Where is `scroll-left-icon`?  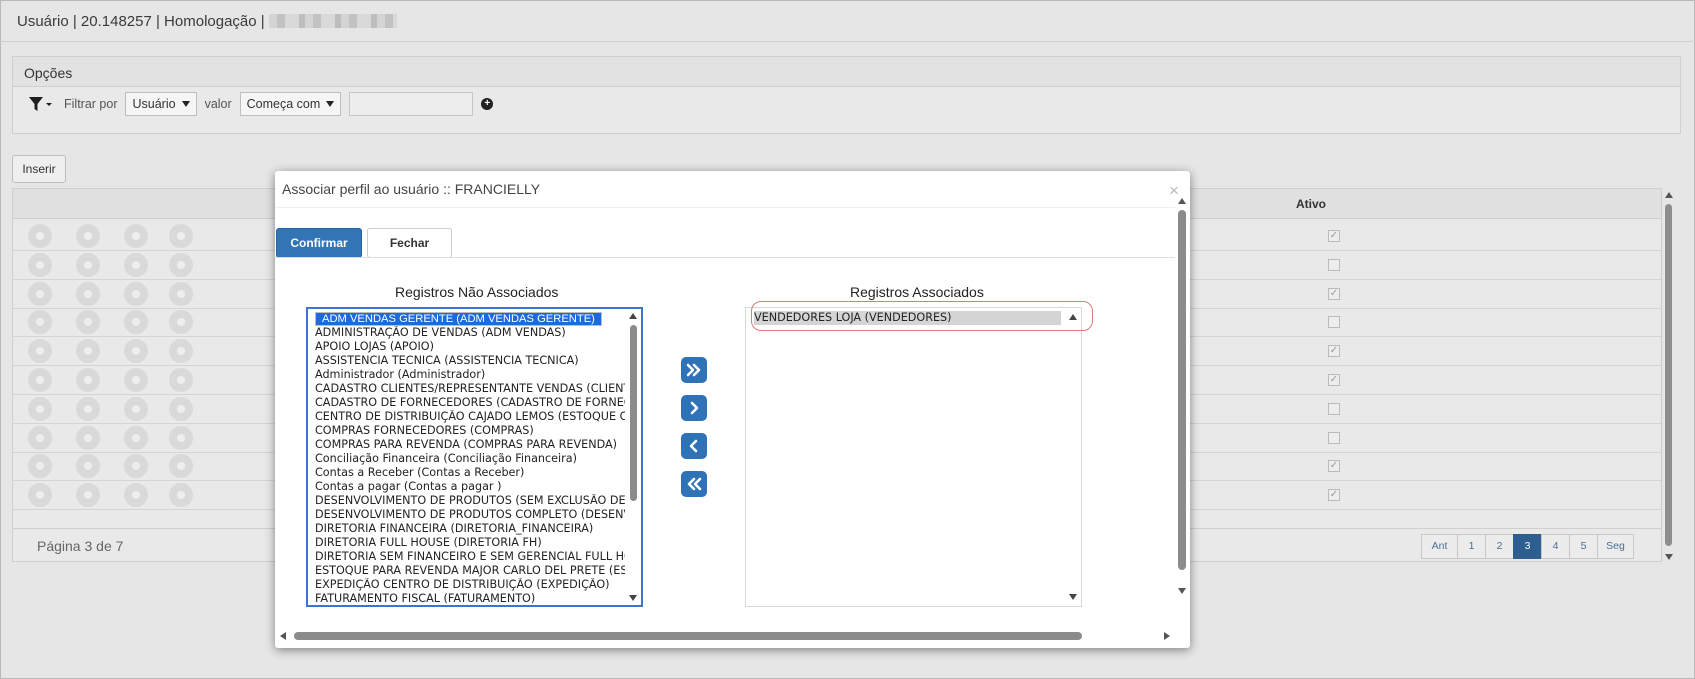
scroll-left-icon is located at coordinates (283, 636).